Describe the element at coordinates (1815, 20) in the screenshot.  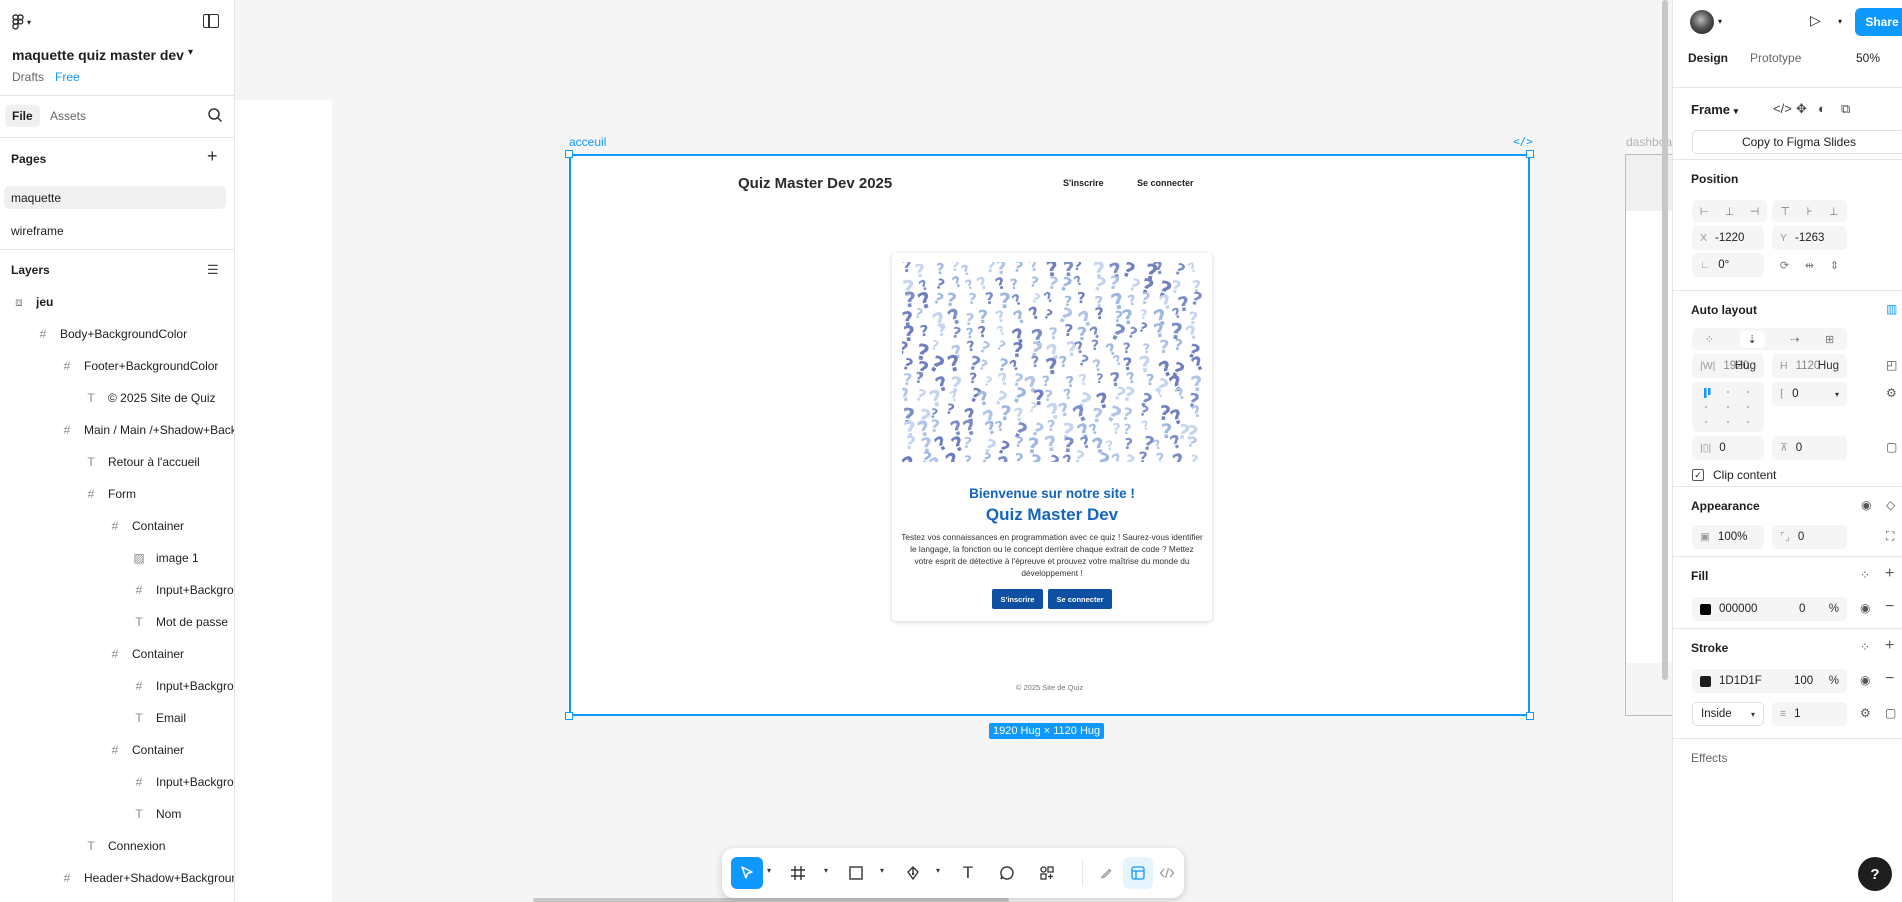
I see `present-play-icon: ▷` at that location.